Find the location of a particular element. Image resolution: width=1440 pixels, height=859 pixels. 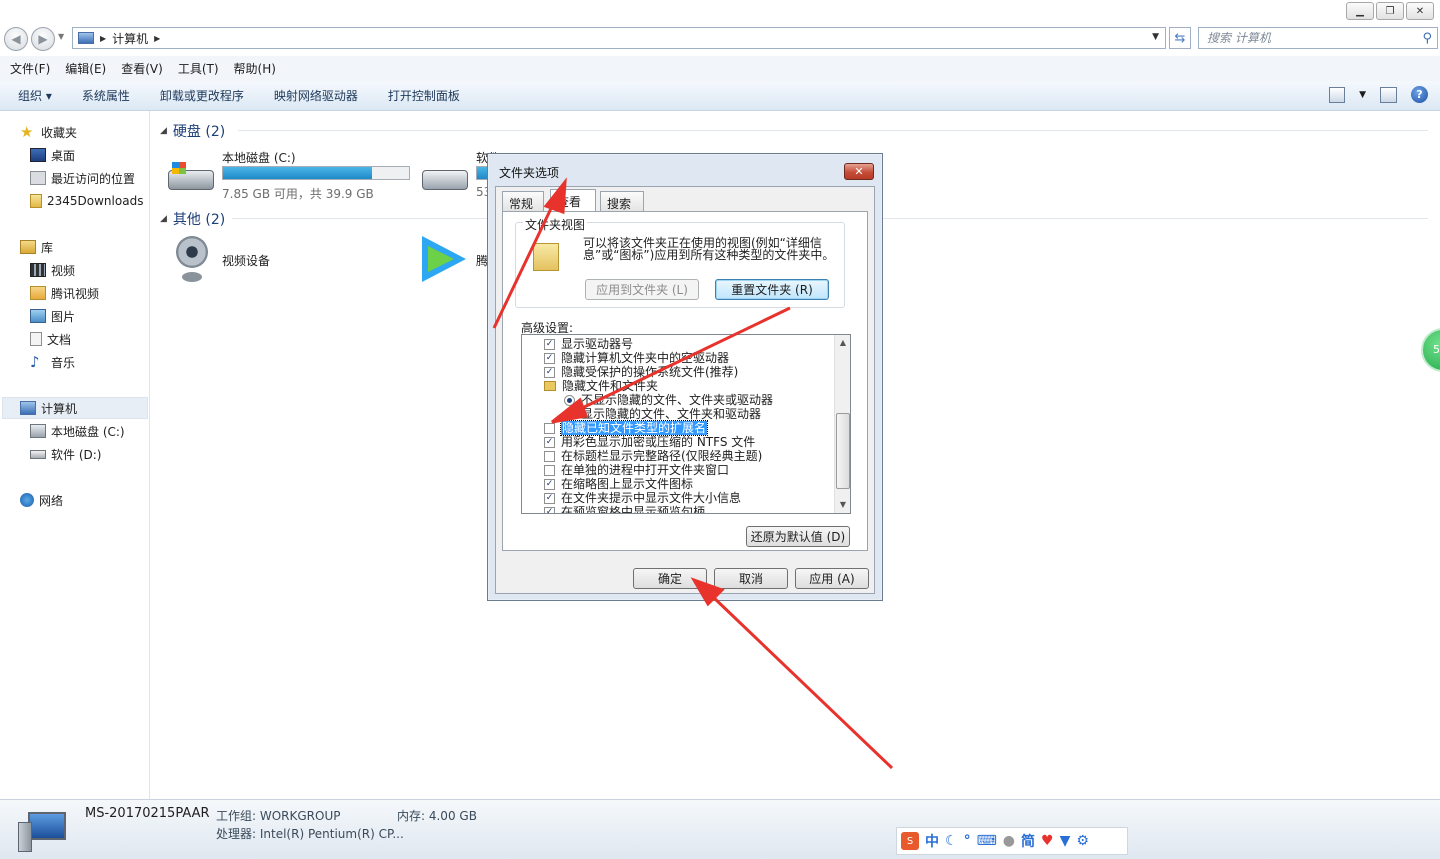

menu-tools: 工具(T) is located at coordinates (202, 68).